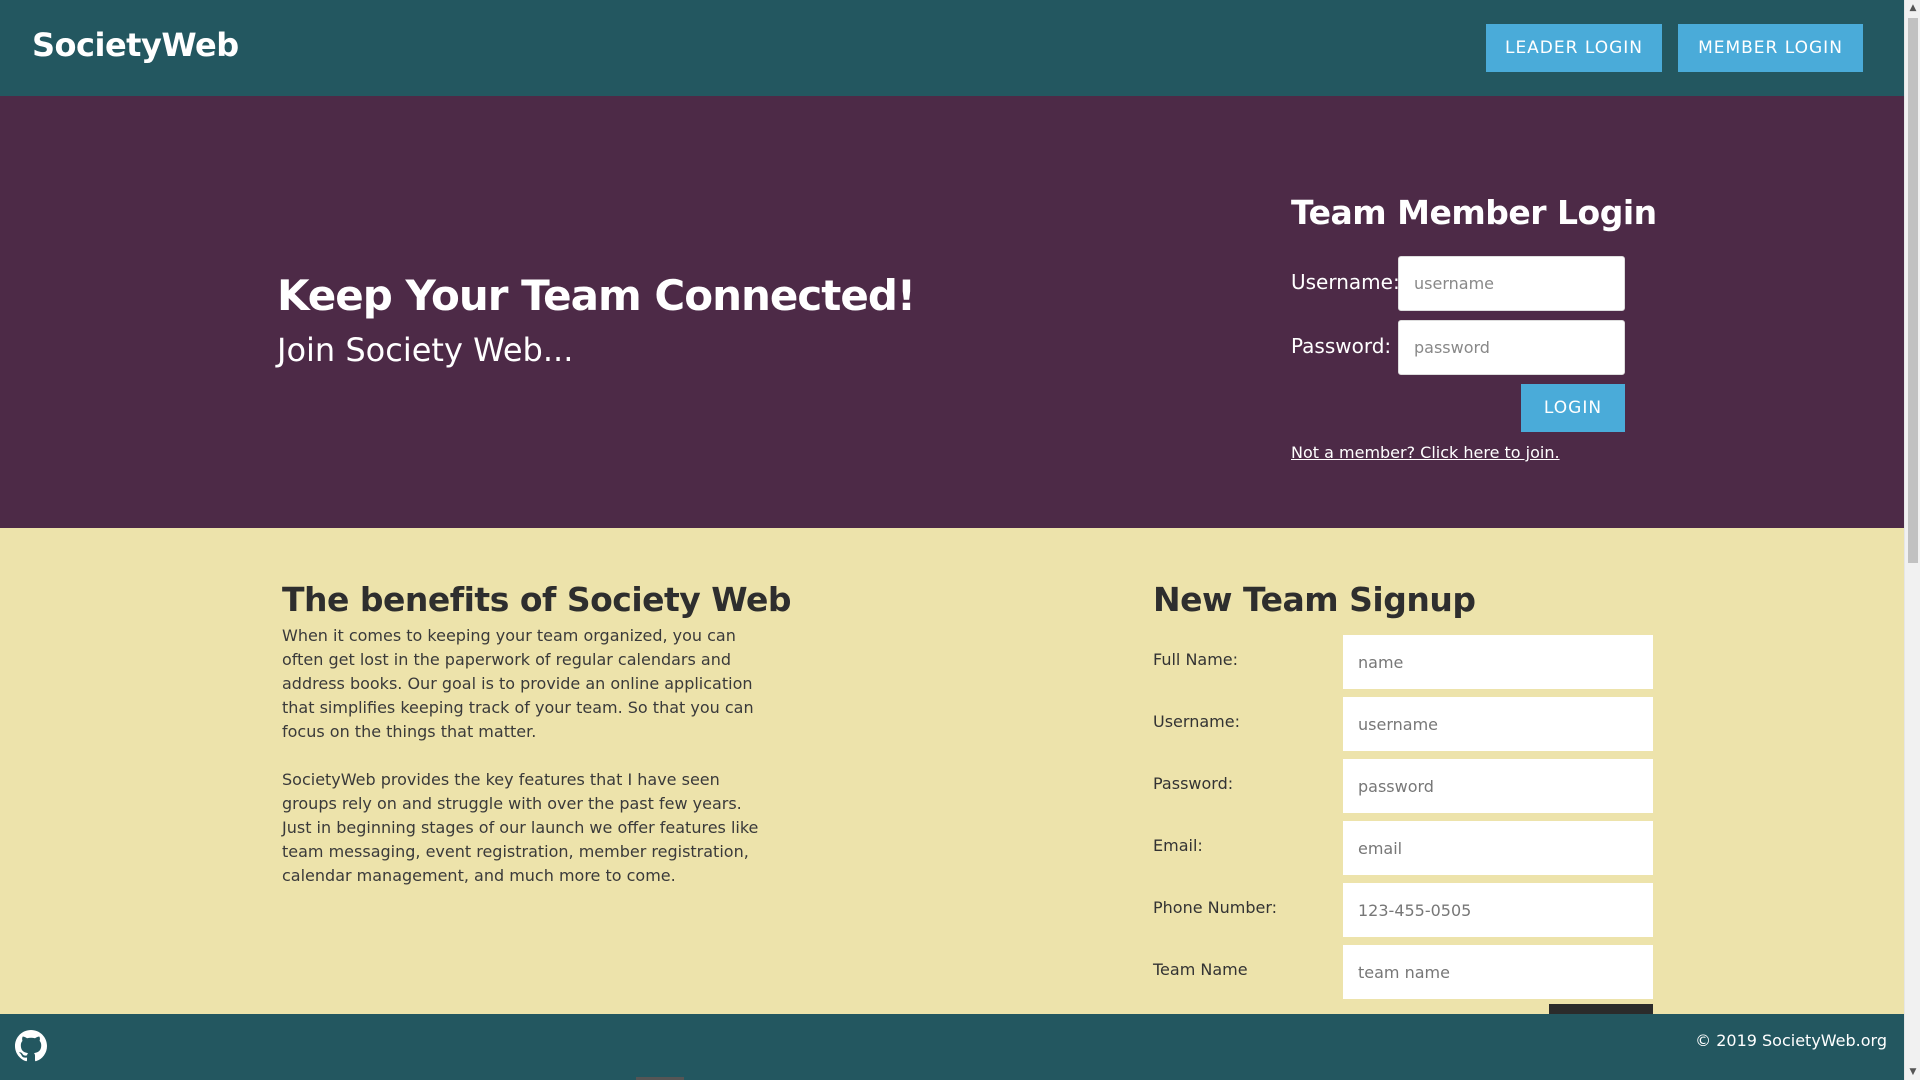 The image size is (1920, 1080). Describe the element at coordinates (1498, 786) in the screenshot. I see `signup-password-input` at that location.